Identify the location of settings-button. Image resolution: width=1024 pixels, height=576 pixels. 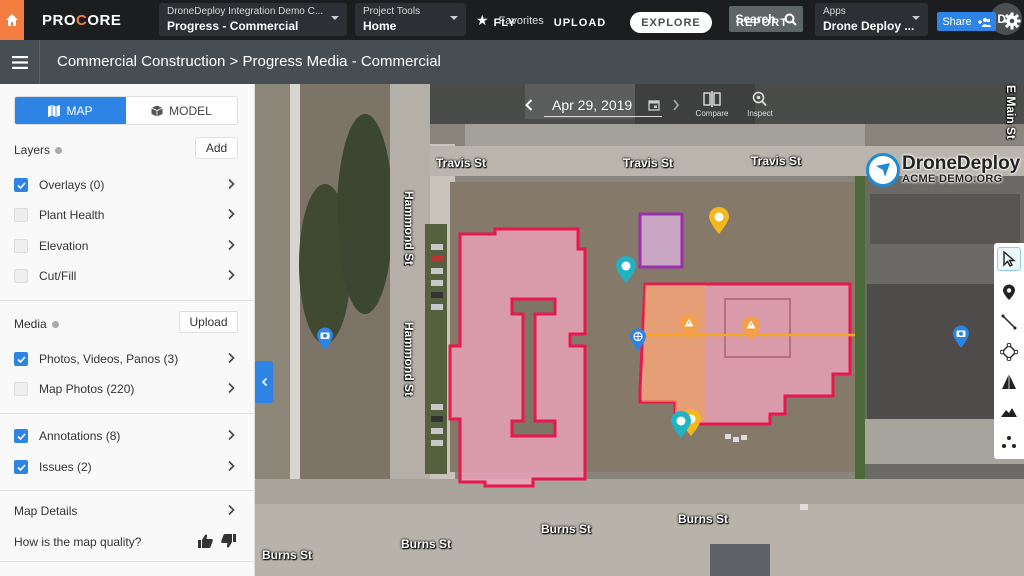
(1012, 21).